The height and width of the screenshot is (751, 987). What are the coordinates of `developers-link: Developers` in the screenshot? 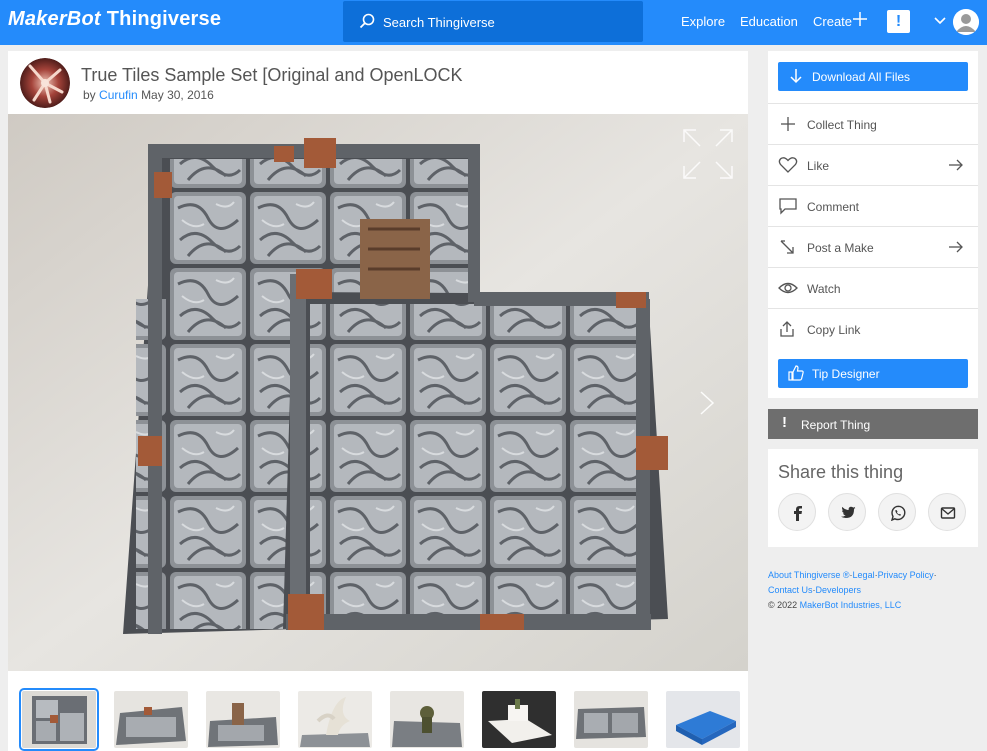 It's located at (839, 590).